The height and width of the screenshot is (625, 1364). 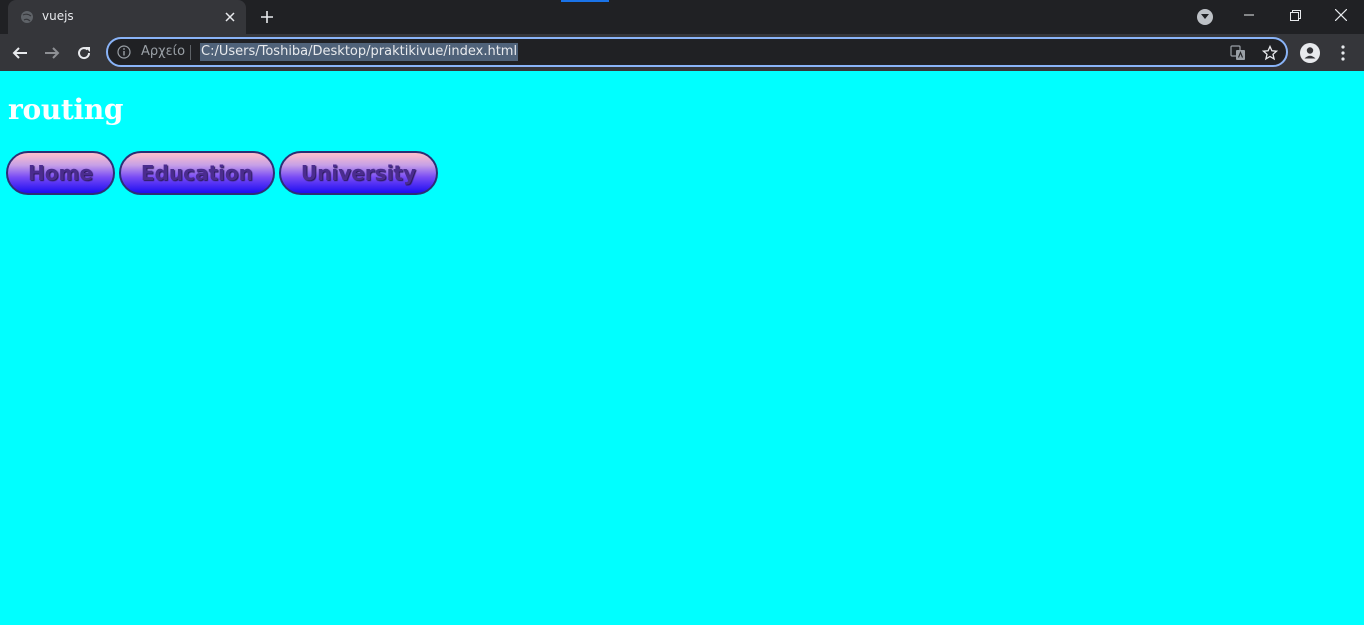 I want to click on route-nav: Home Education University, so click(x=222, y=173).